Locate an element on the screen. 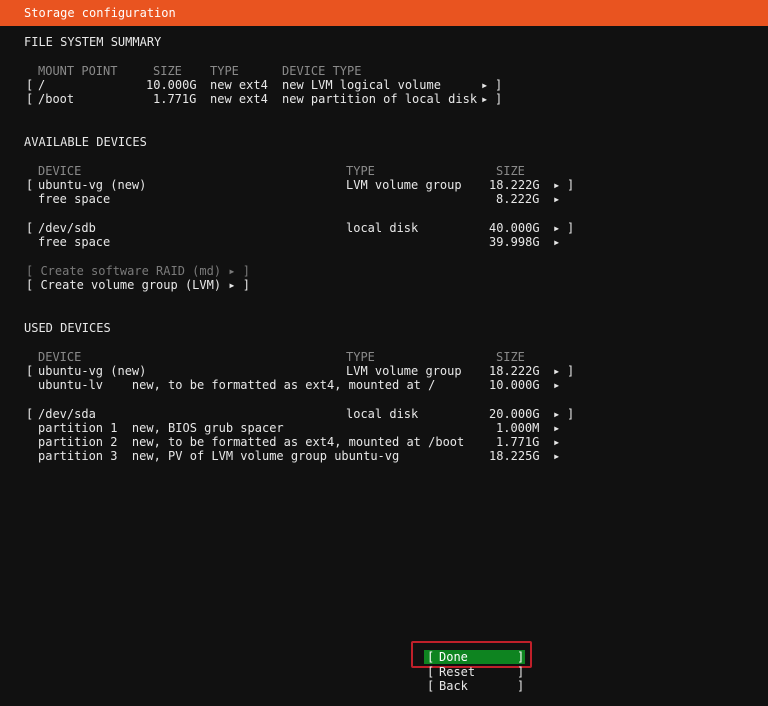 The image size is (768, 706). device-size: 39.998G is located at coordinates (514, 242).